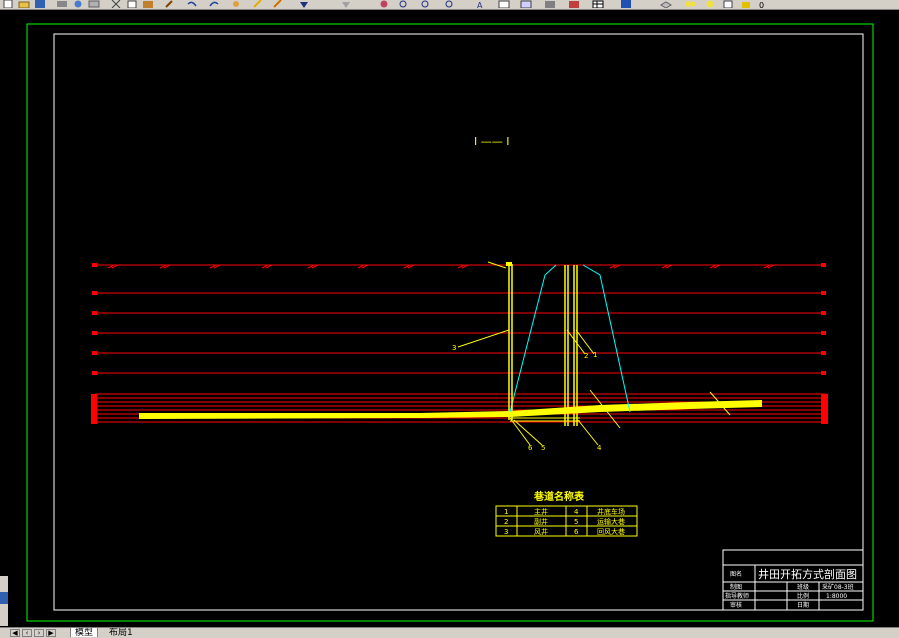 Image resolution: width=899 pixels, height=638 pixels. What do you see at coordinates (15, 633) in the screenshot?
I see `tab-first-arrow-icon: ◀` at bounding box center [15, 633].